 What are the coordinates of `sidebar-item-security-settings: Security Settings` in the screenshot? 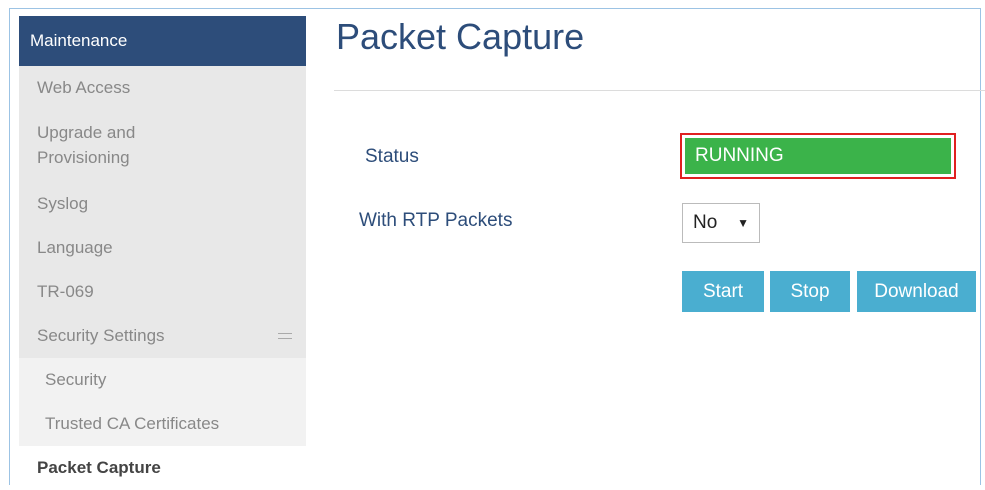 It's located at (162, 336).